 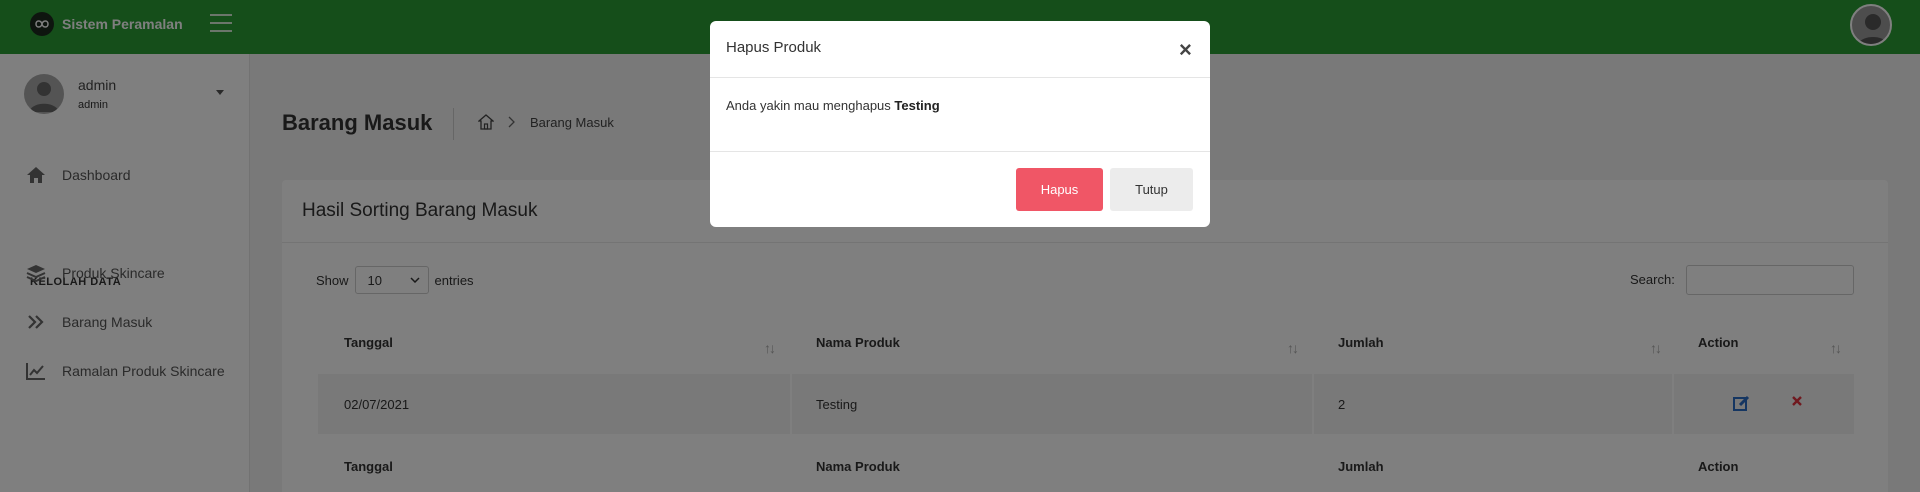 I want to click on modal-title: Hapus Produk, so click(x=774, y=47).